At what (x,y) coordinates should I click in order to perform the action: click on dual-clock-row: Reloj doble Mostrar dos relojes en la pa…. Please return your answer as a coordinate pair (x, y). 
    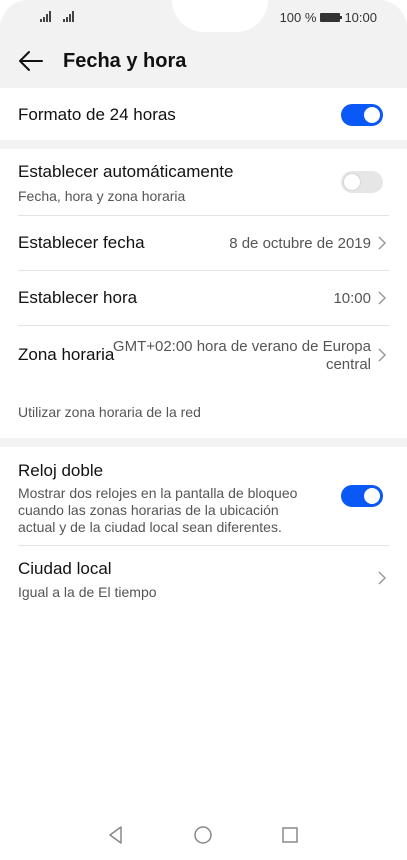
    Looking at the image, I should click on (203, 496).